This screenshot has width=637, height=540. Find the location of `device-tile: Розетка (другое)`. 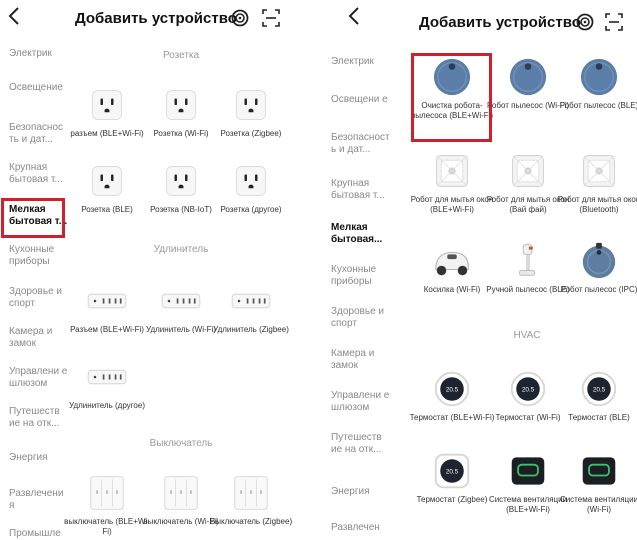

device-tile: Розетка (другое) is located at coordinates (251, 187).